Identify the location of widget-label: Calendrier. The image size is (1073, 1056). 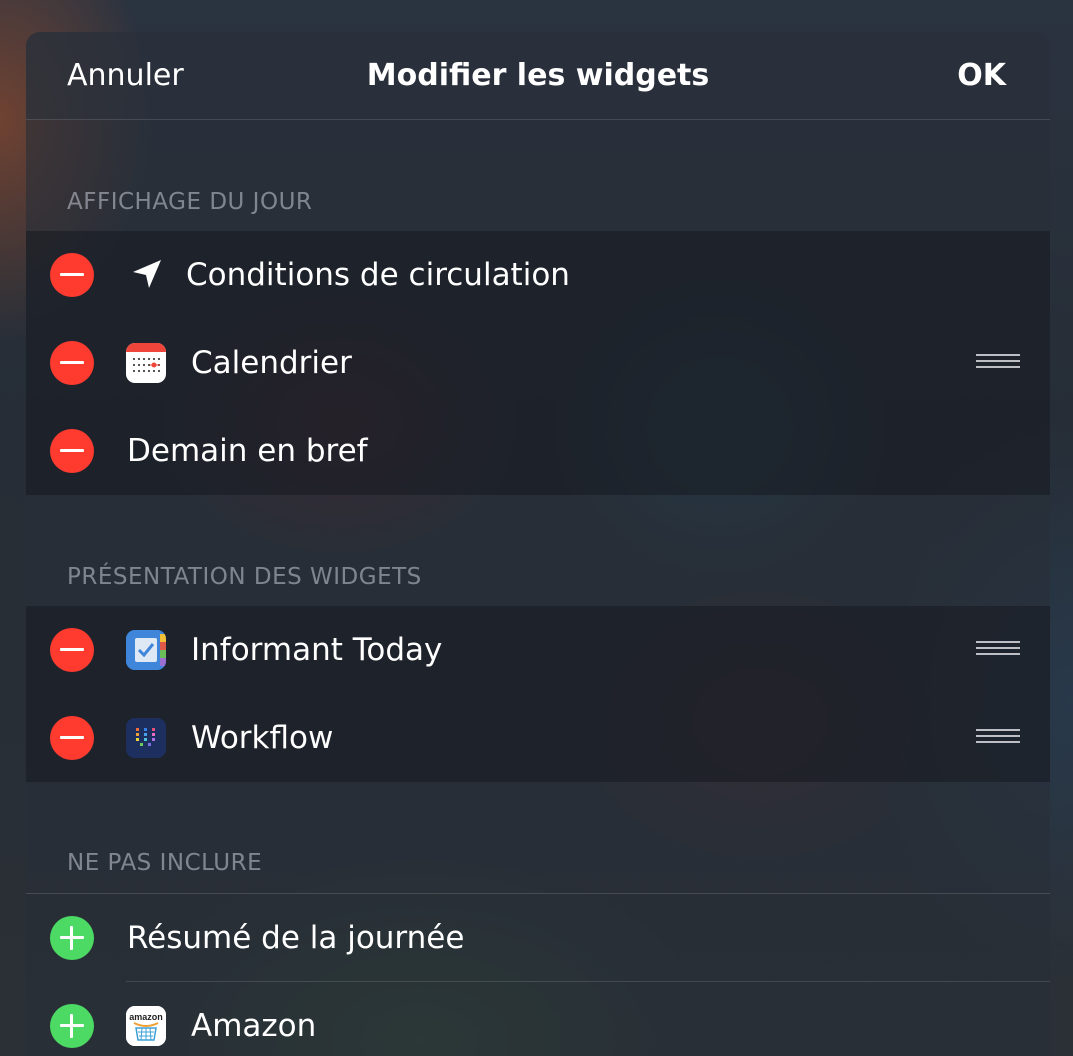
(271, 363).